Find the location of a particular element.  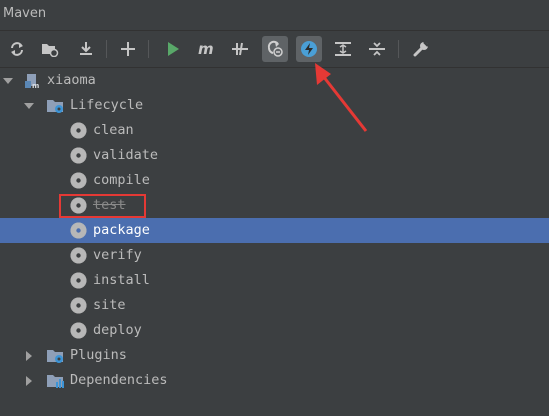

add-maven-project-button is located at coordinates (128, 49).